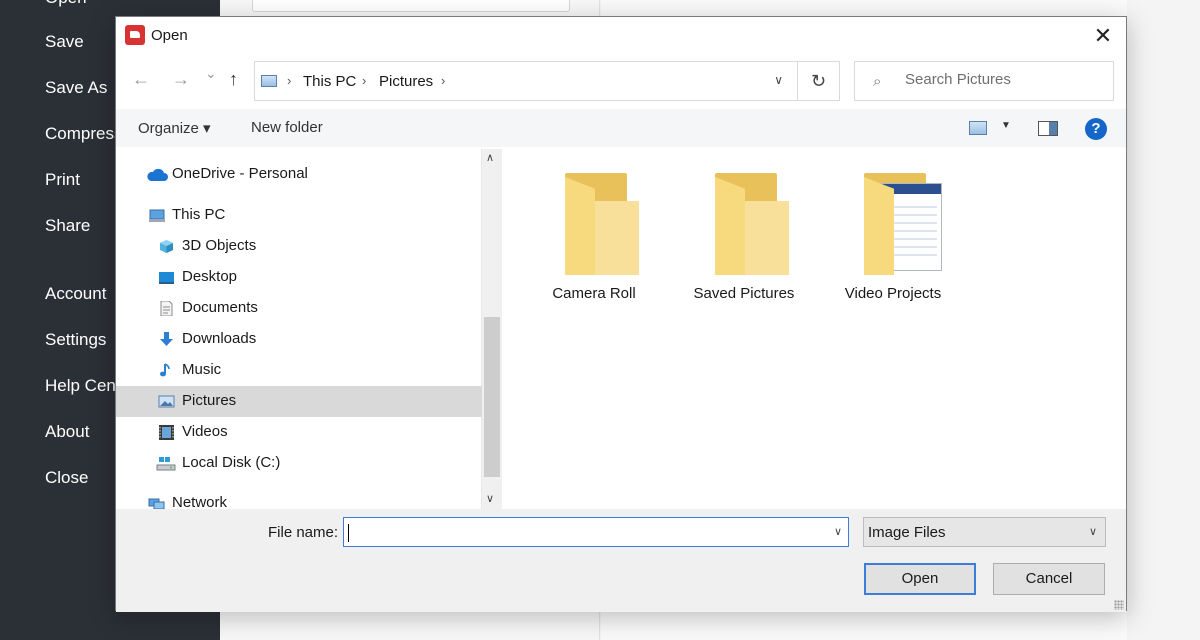  What do you see at coordinates (907, 532) in the screenshot?
I see `file-type-value: Image Files` at bounding box center [907, 532].